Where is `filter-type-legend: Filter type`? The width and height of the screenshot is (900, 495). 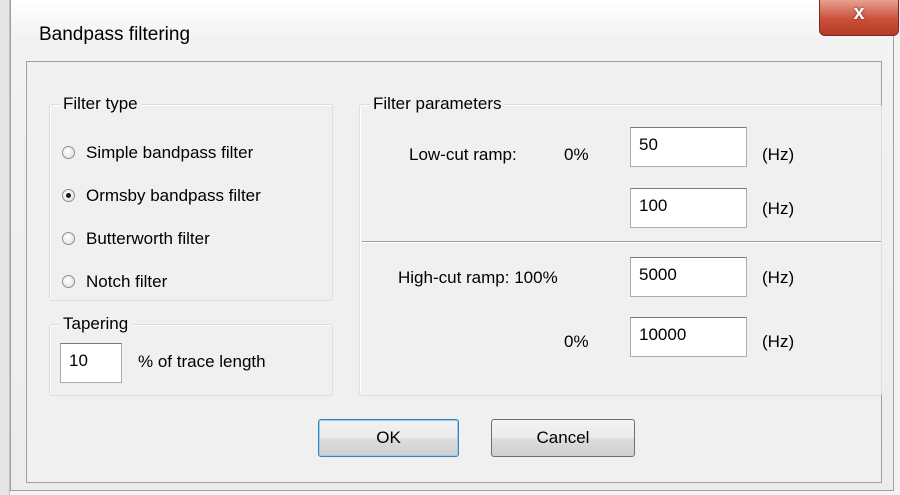 filter-type-legend: Filter type is located at coordinates (100, 104).